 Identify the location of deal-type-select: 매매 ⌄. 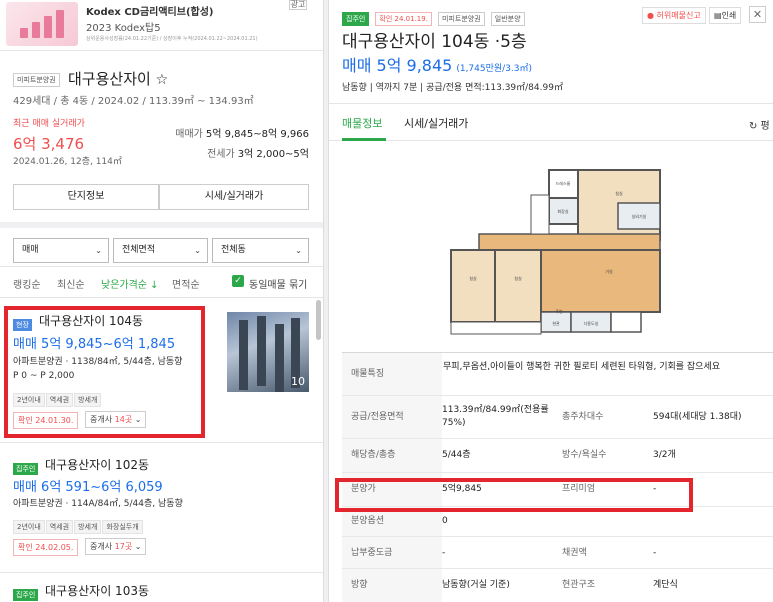
(61, 250).